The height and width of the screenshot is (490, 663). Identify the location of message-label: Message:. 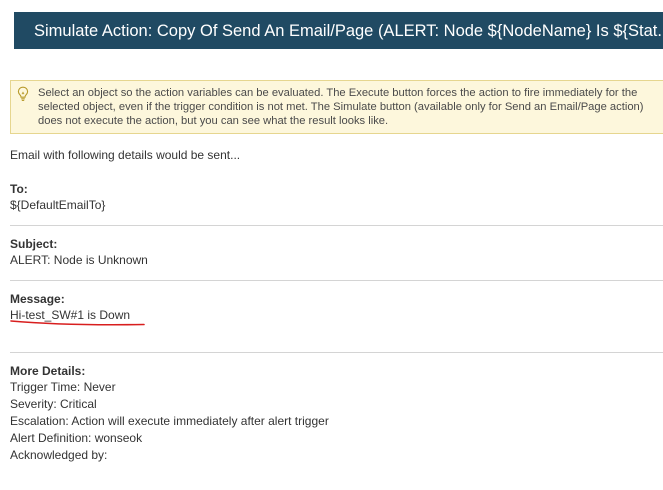
(37, 299).